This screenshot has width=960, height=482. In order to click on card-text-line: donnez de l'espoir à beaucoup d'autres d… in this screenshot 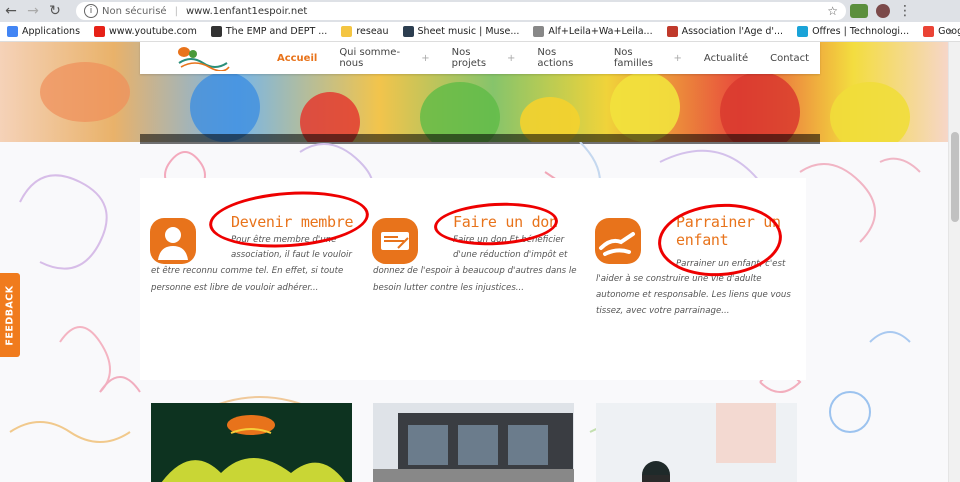, I will do `click(475, 271)`.